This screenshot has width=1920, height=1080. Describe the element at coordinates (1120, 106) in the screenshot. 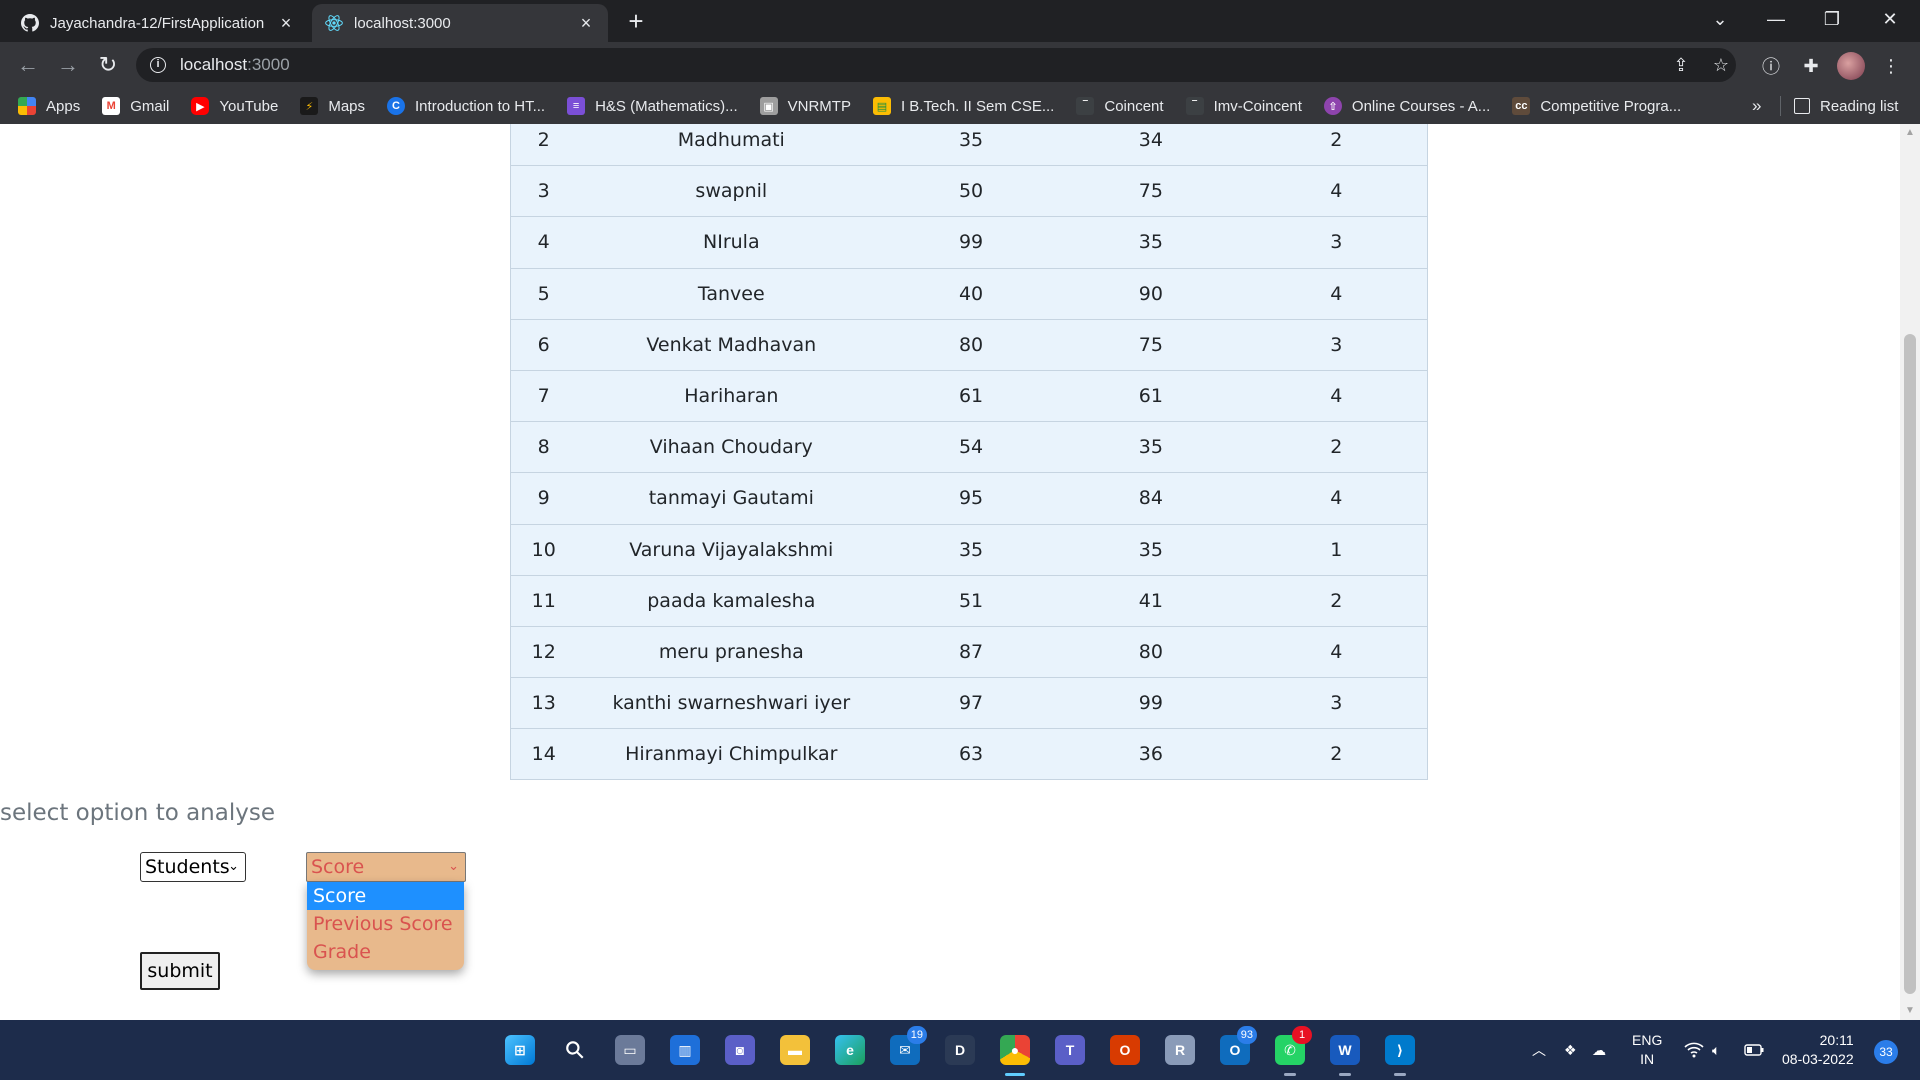

I see `bookmark-coincent: ‾ Coincent` at that location.